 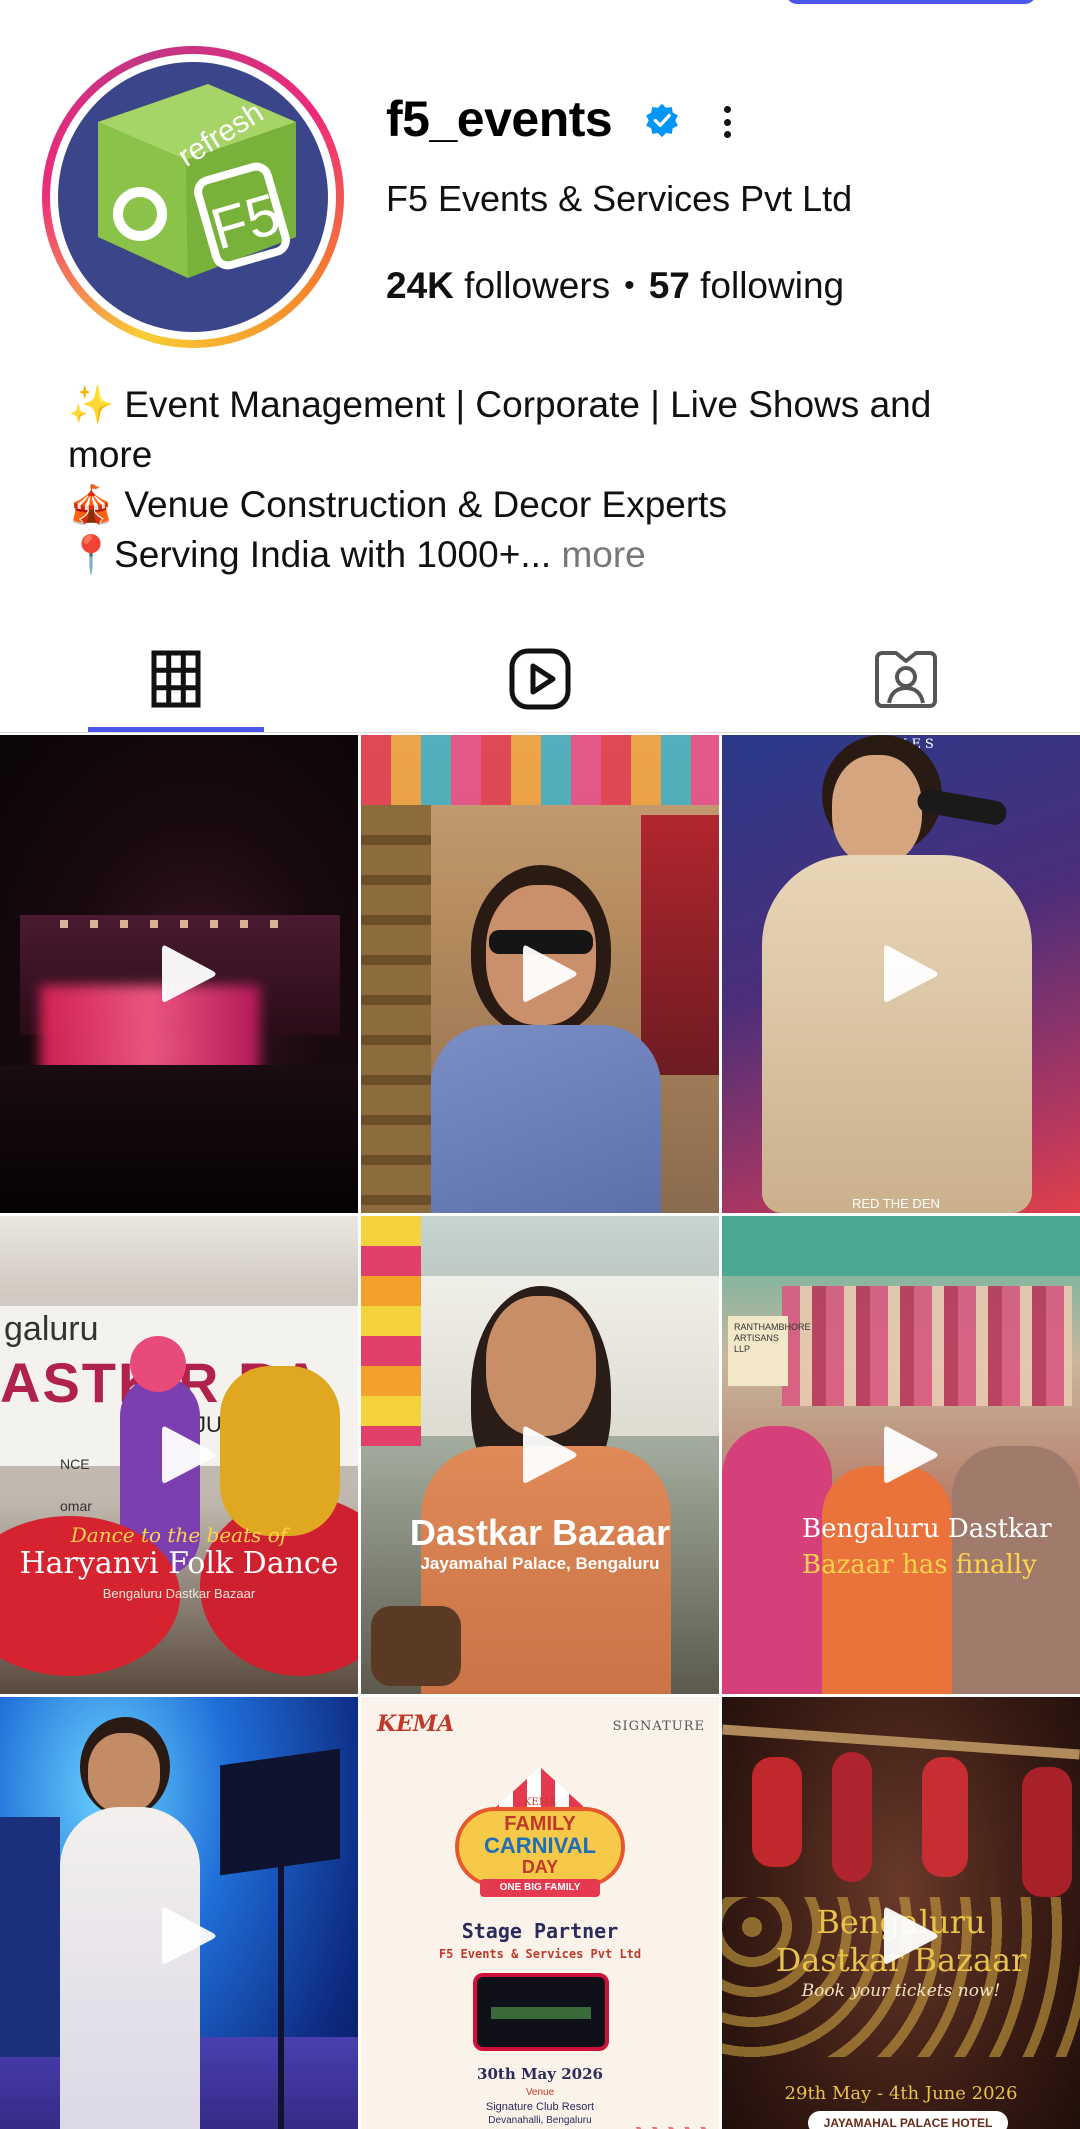 What do you see at coordinates (911, 2) in the screenshot?
I see `top-action-pill` at bounding box center [911, 2].